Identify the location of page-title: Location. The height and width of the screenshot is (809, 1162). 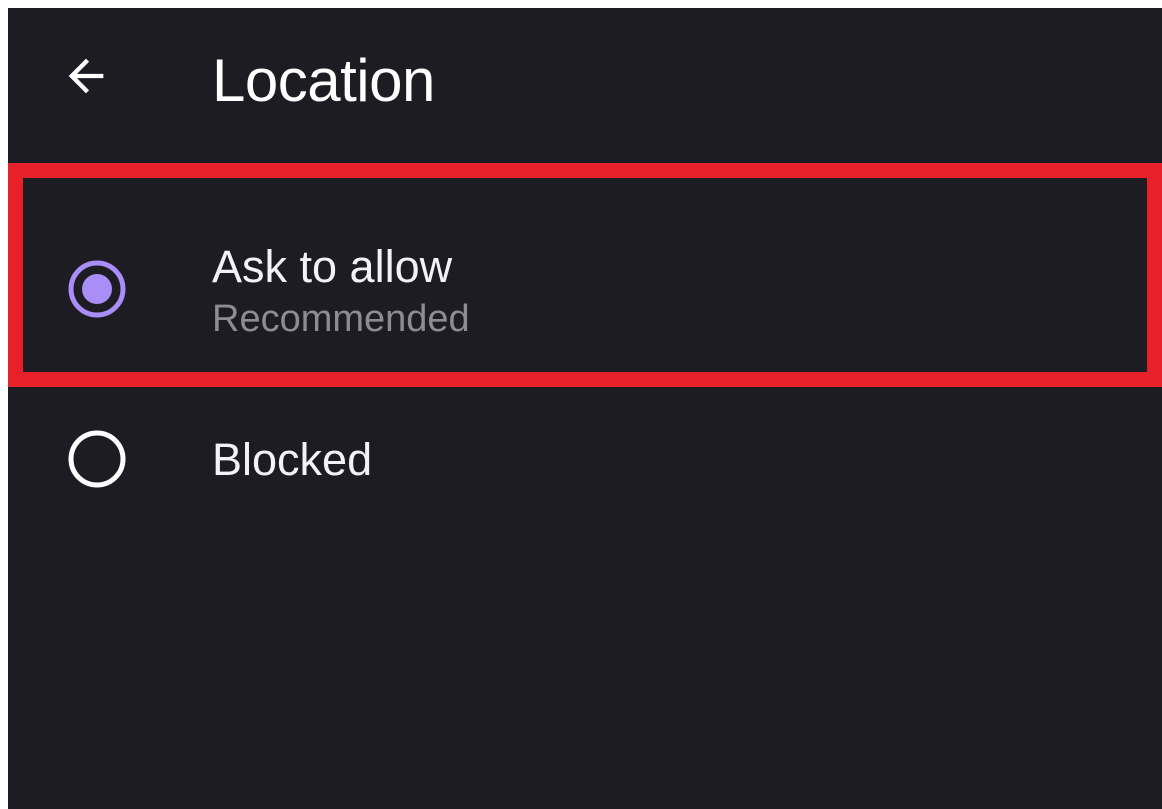
(323, 80).